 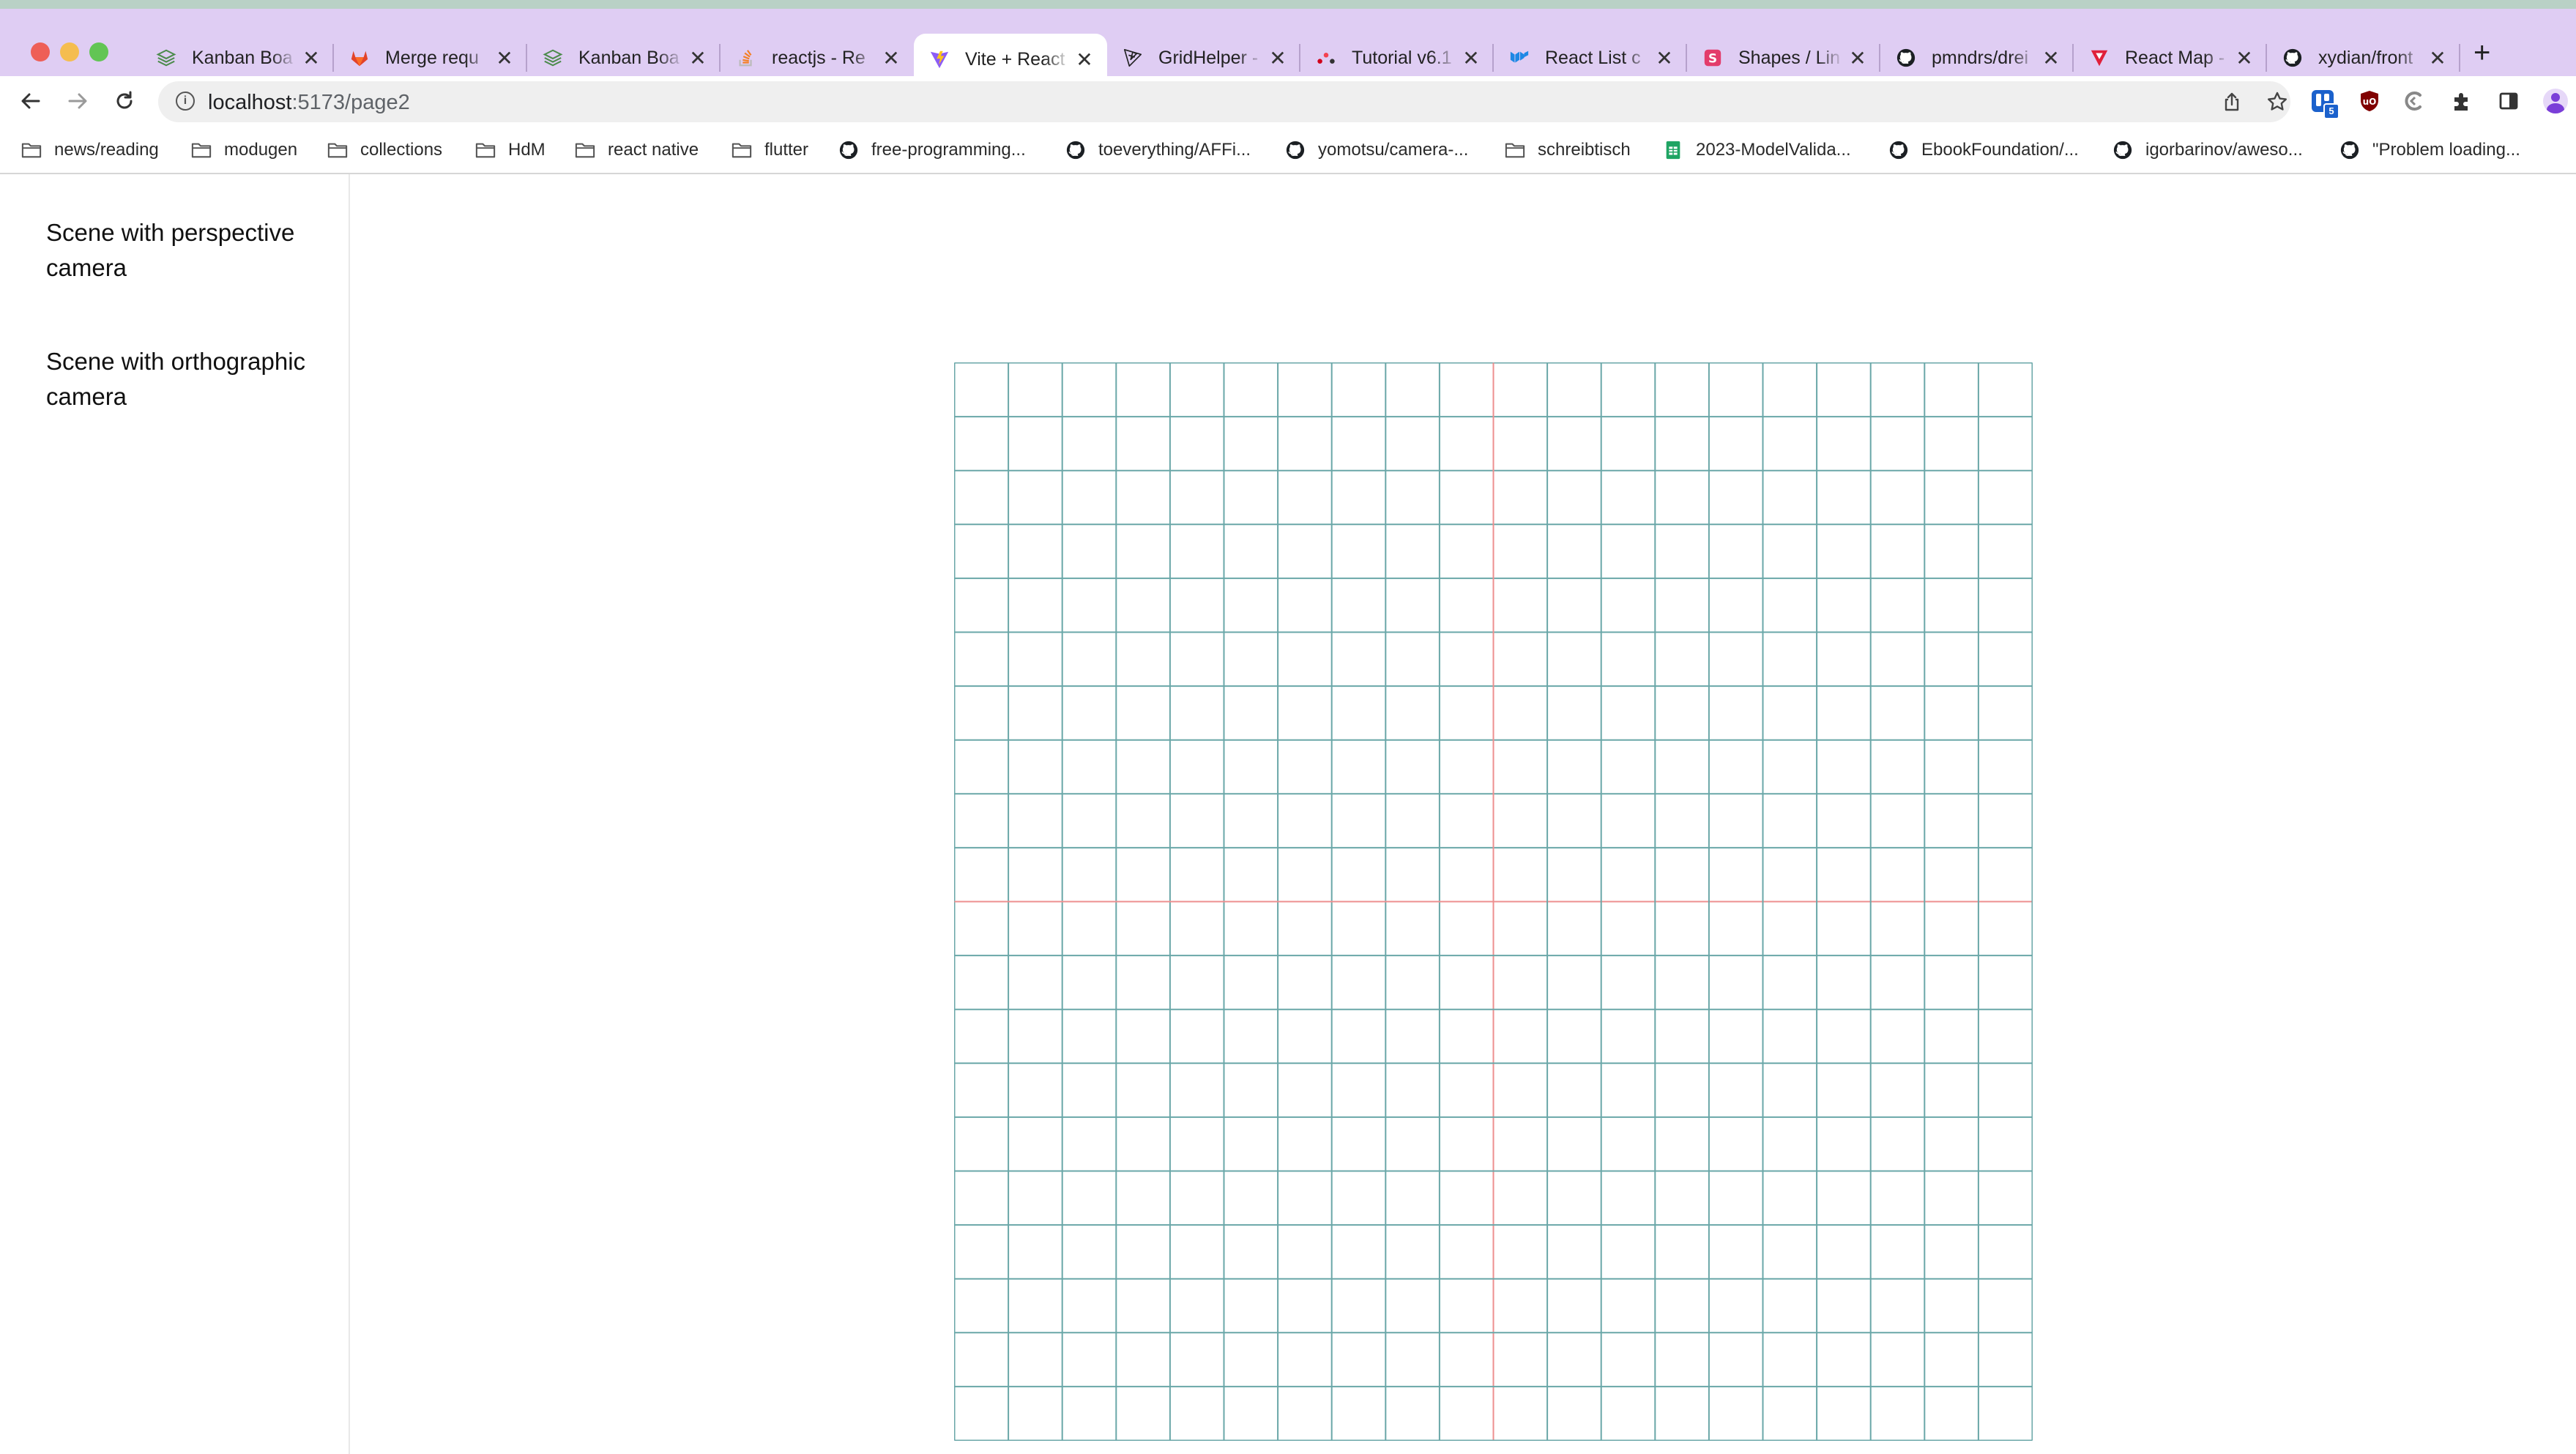 I want to click on bookmark-label: react native, so click(x=653, y=150).